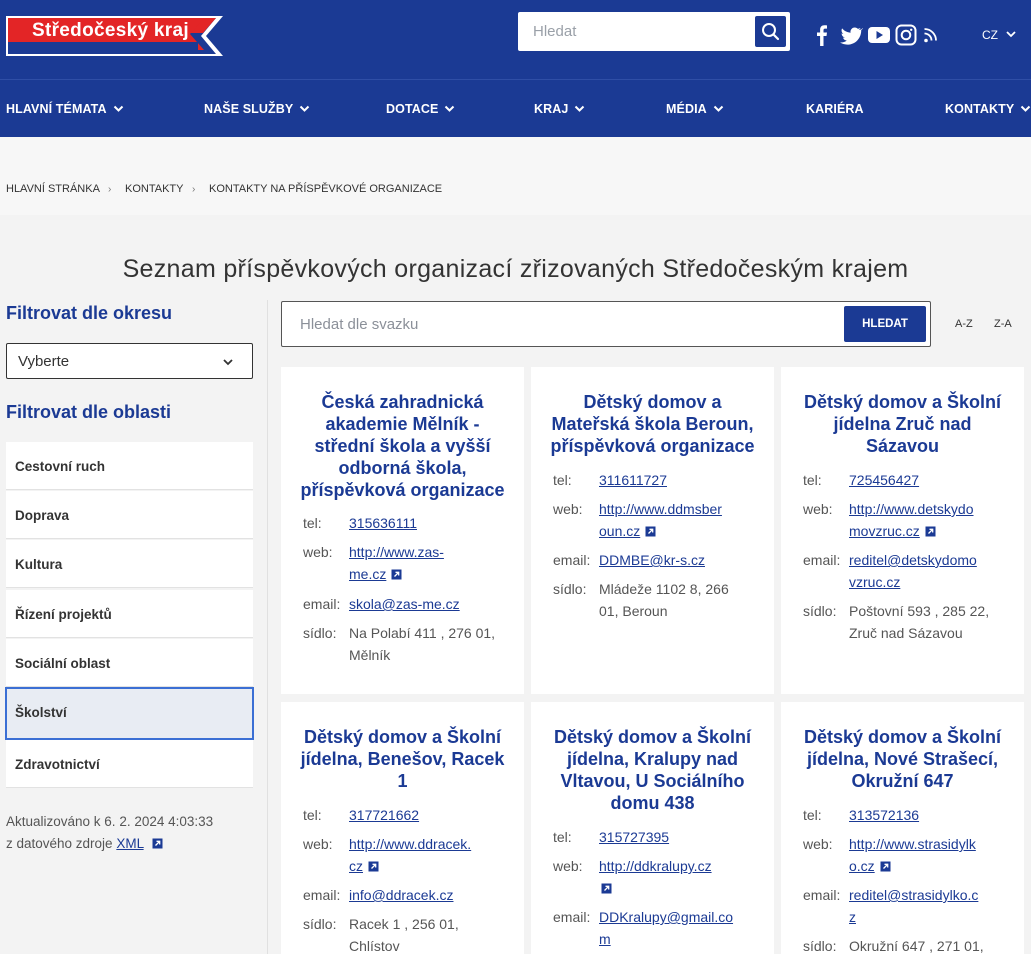 The image size is (1031, 954). I want to click on twitter-icon, so click(851, 35).